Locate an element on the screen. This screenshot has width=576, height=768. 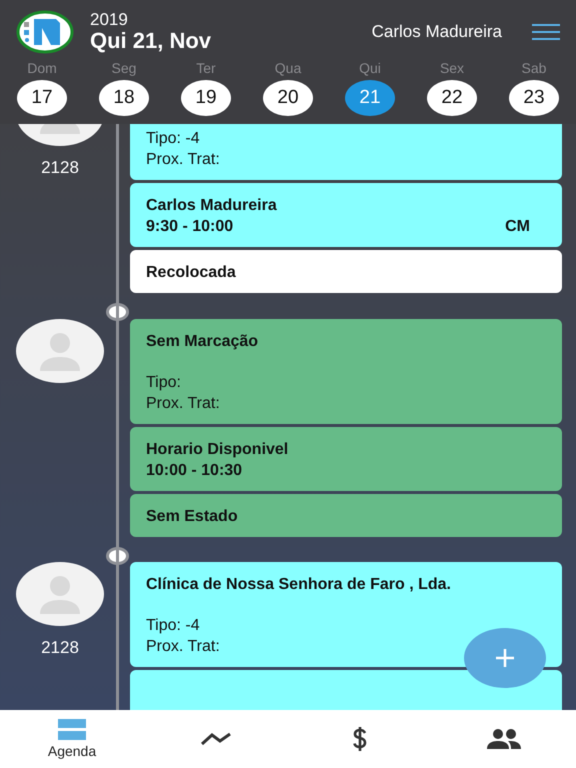
appointment-card: Clínica de Nossa Senhora de Faro , Lda. Tipo: -4 Prox. Trat: is located at coordinates (346, 614).